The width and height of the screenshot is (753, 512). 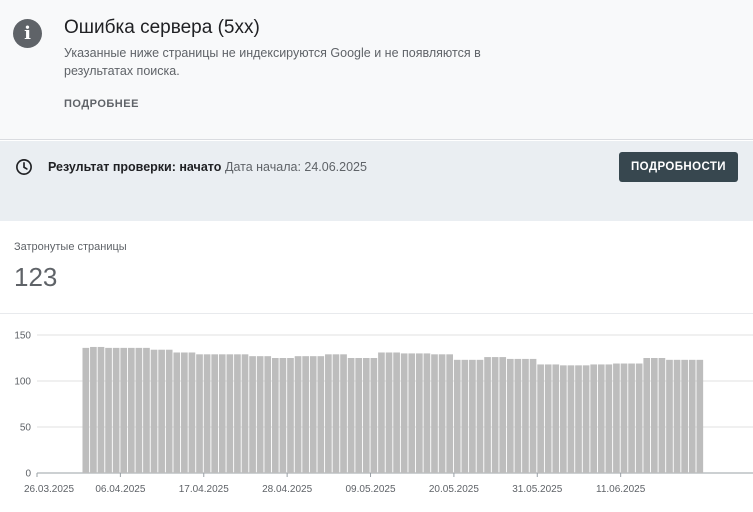 I want to click on validation-status: Результат проверки: начато, so click(x=135, y=167).